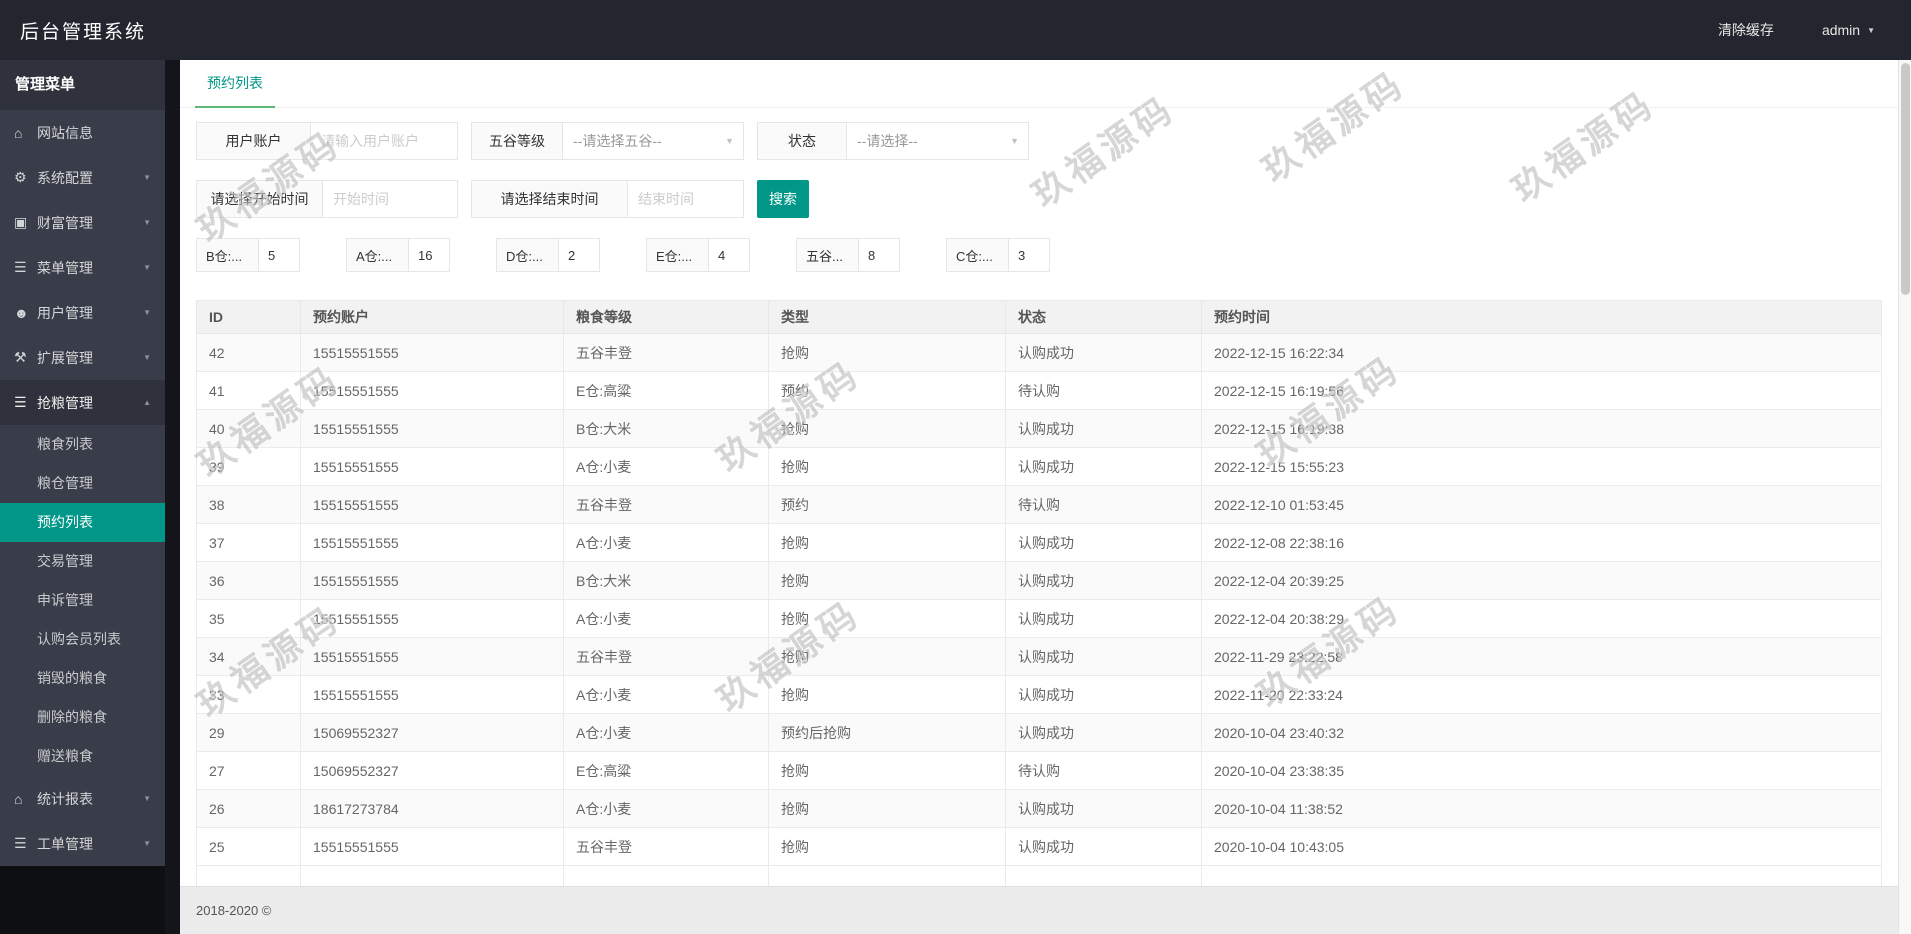  What do you see at coordinates (1039, 173) in the screenshot?
I see `filter-area: 用户账户 五谷等级 --请选择五谷-- ▼ 状态` at bounding box center [1039, 173].